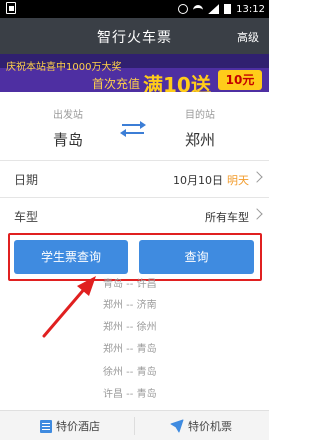  Describe the element at coordinates (238, 180) in the screenshot. I see `date-tag: 明天` at that location.